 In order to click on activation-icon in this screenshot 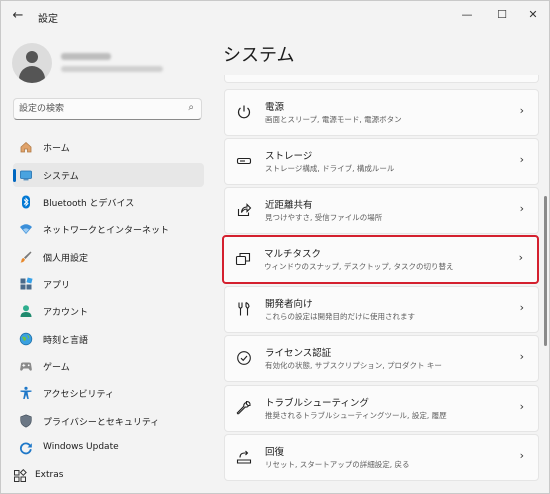, I will do `click(244, 358)`.